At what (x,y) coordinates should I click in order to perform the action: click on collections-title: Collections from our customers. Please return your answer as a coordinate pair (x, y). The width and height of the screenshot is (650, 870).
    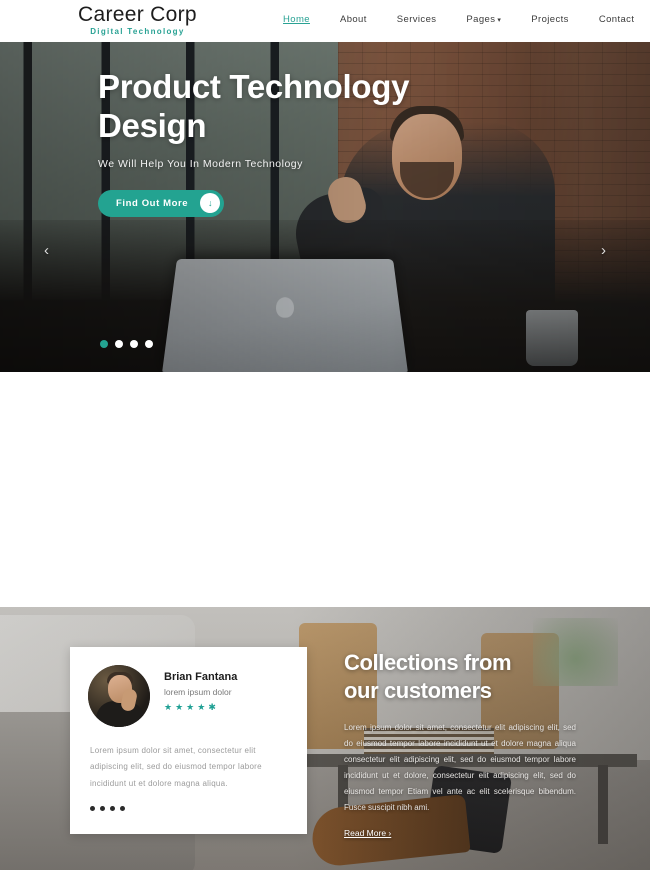
    Looking at the image, I should click on (460, 676).